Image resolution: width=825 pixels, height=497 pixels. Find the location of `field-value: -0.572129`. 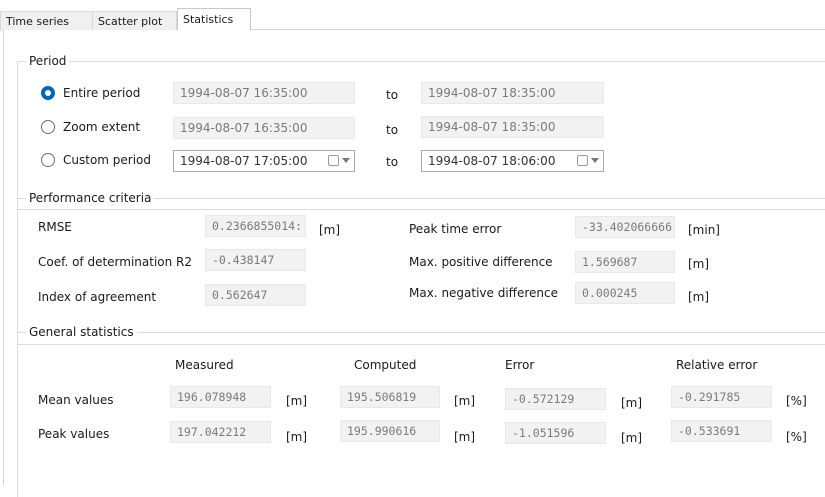

field-value: -0.572129 is located at coordinates (543, 399).